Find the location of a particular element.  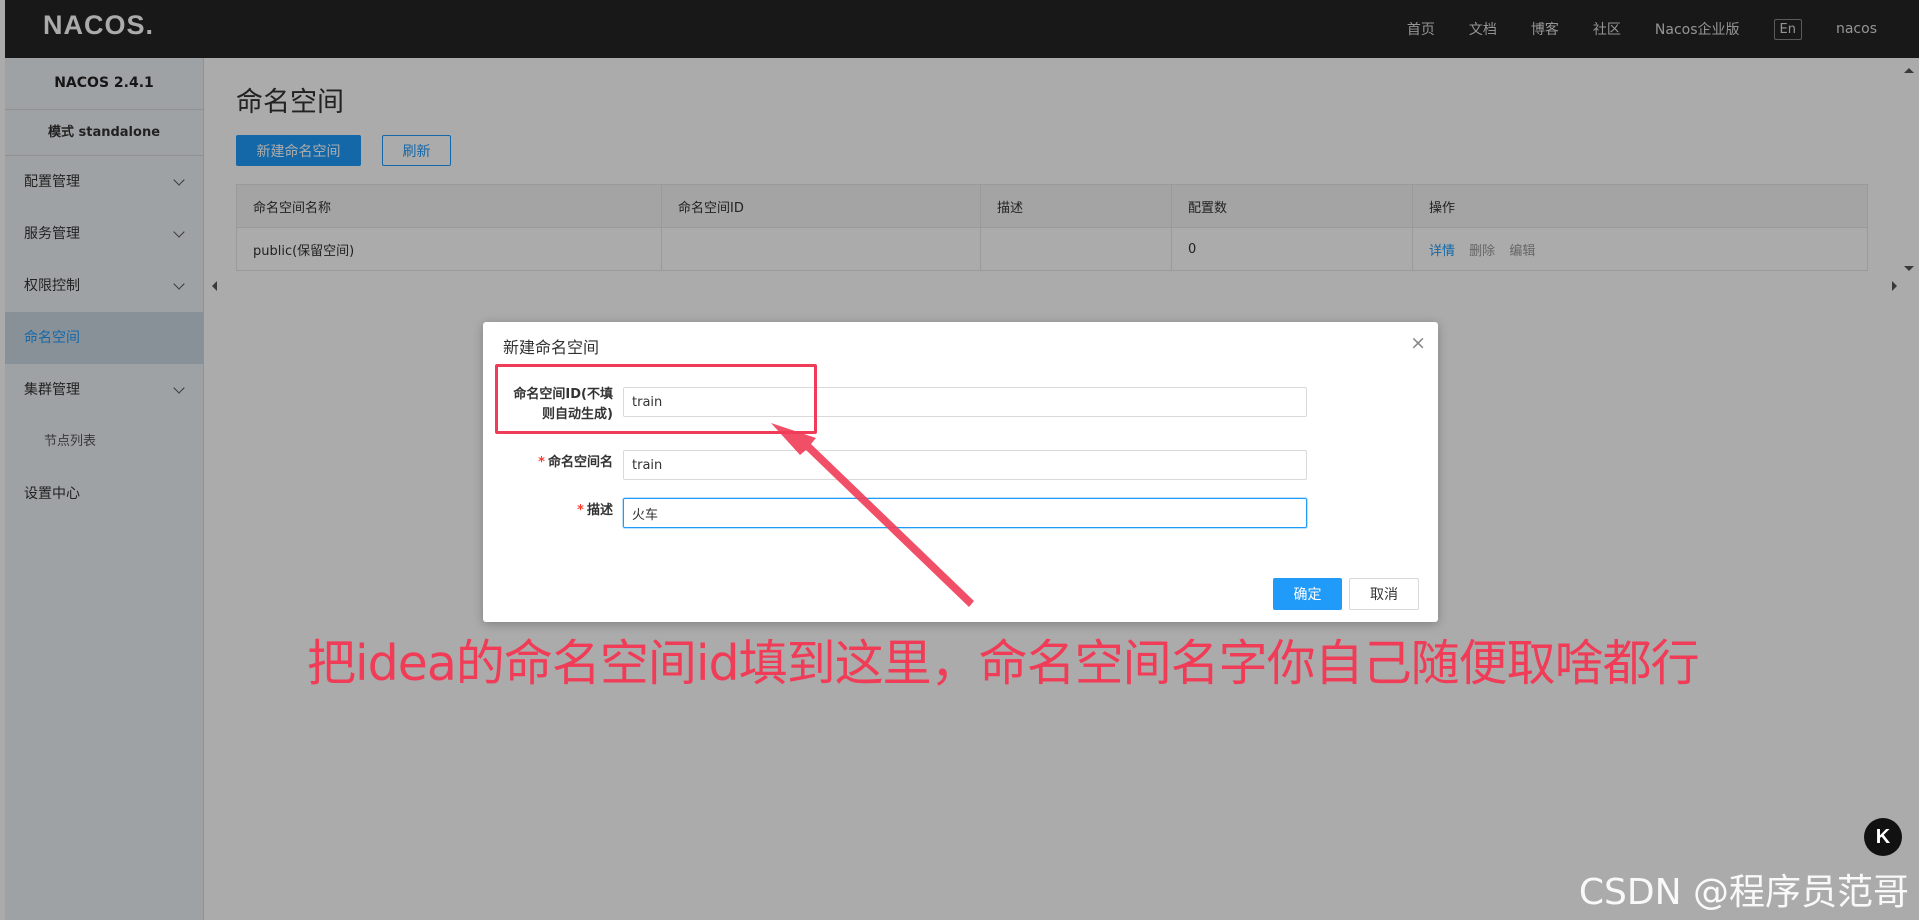

watermark-text: CSDN @程序员范哥 is located at coordinates (1743, 892).